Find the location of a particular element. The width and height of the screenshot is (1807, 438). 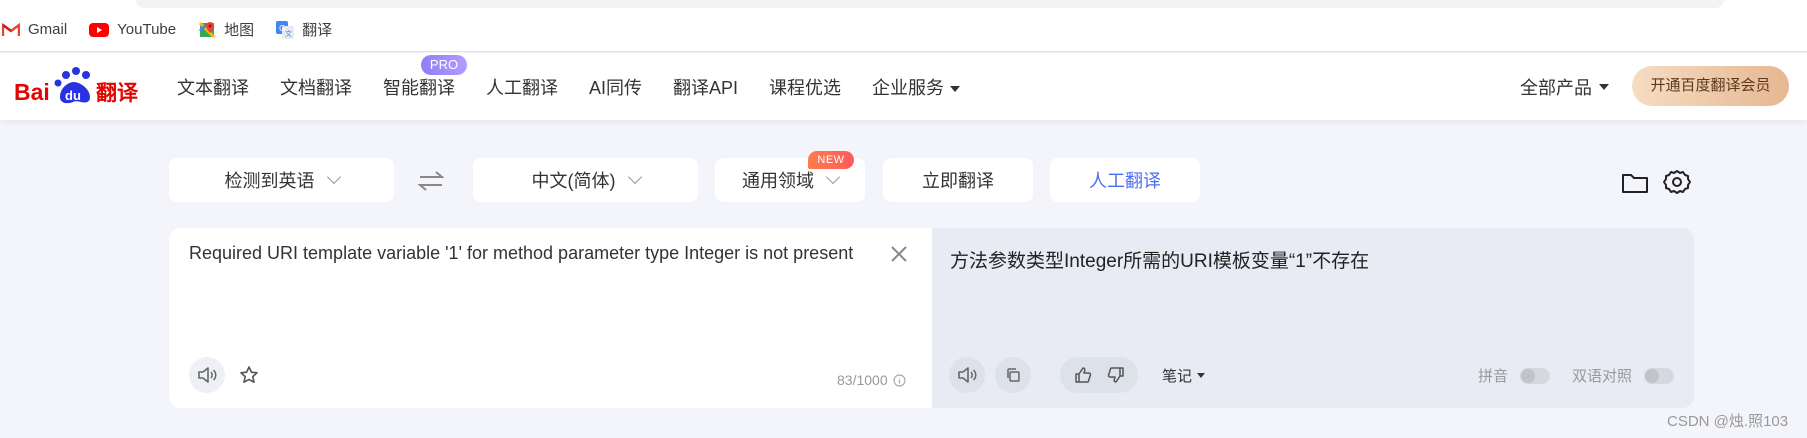

bilingual-toggle is located at coordinates (1659, 375).